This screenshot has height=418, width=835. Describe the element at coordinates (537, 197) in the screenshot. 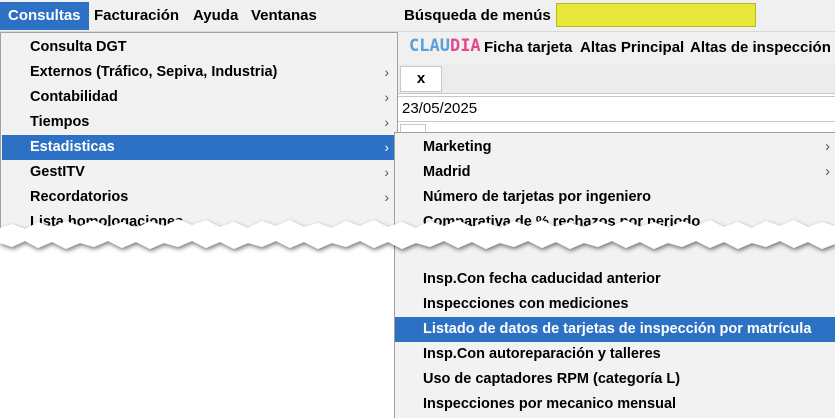

I see `submenu-item-label: Número de tarjetas por ingeniero` at that location.